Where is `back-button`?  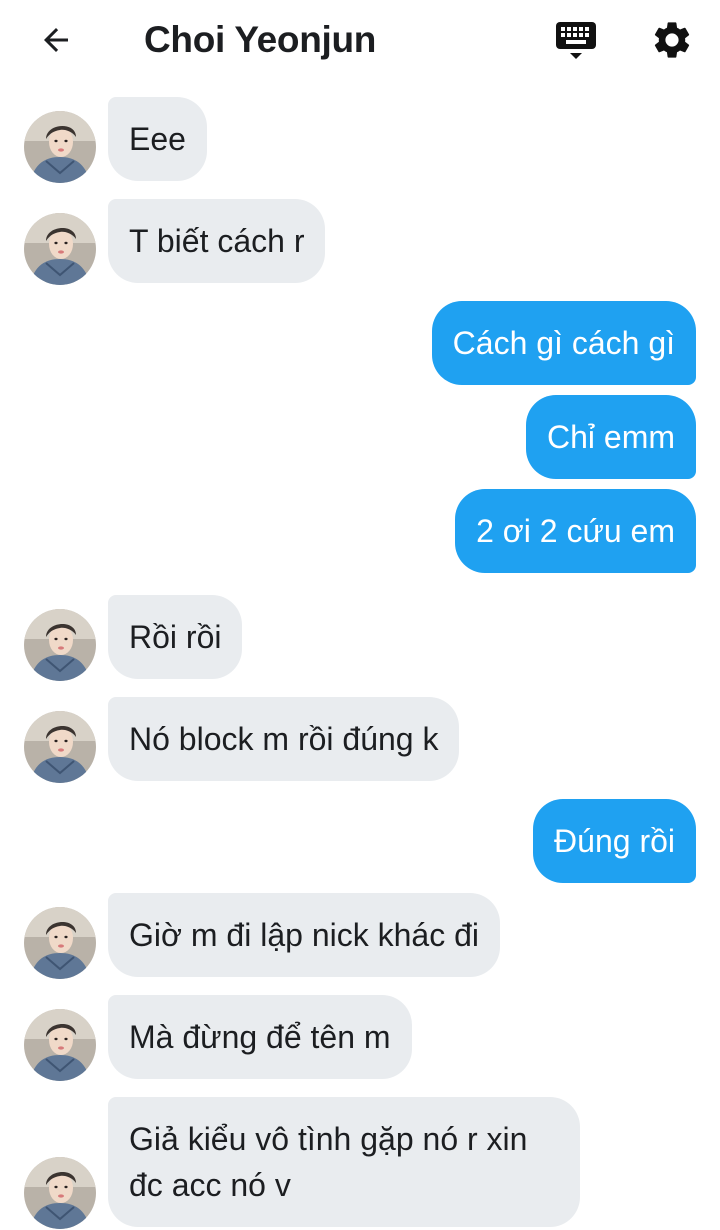
back-button is located at coordinates (56, 40).